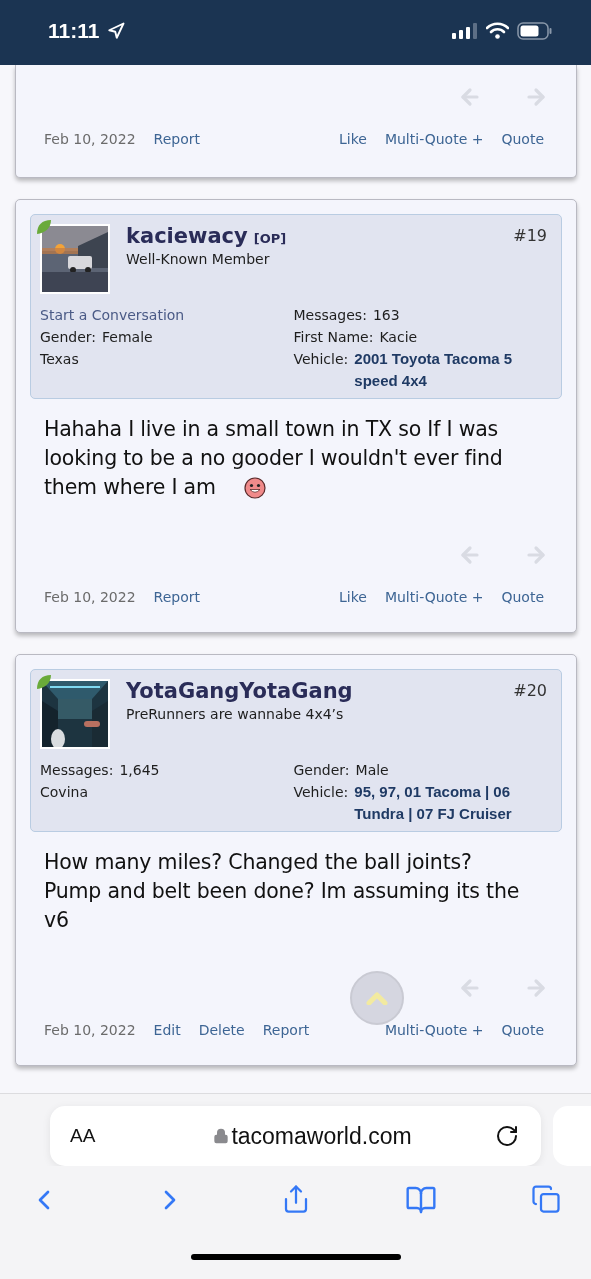  I want to click on status-time: 11:11, so click(74, 30).